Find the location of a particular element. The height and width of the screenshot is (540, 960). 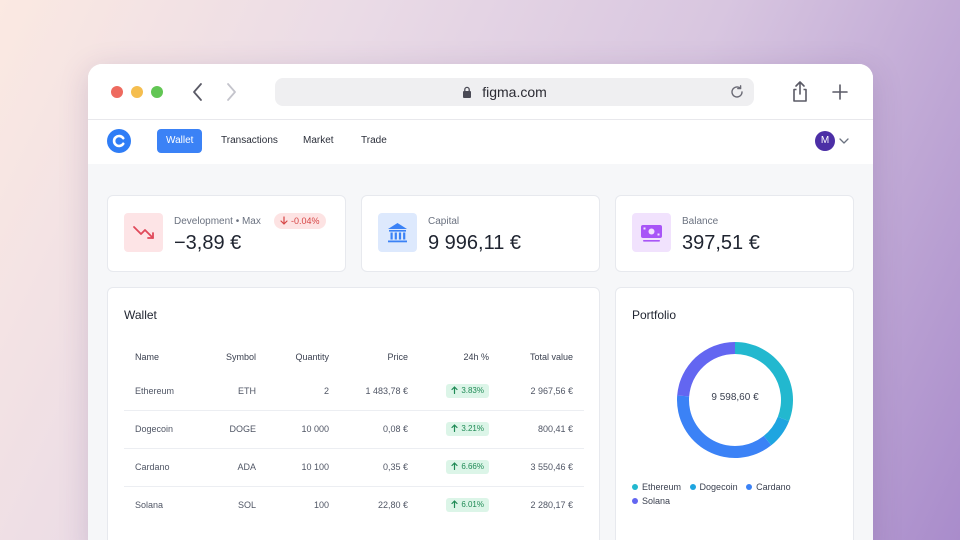

forward-arrow-icon is located at coordinates (231, 92).